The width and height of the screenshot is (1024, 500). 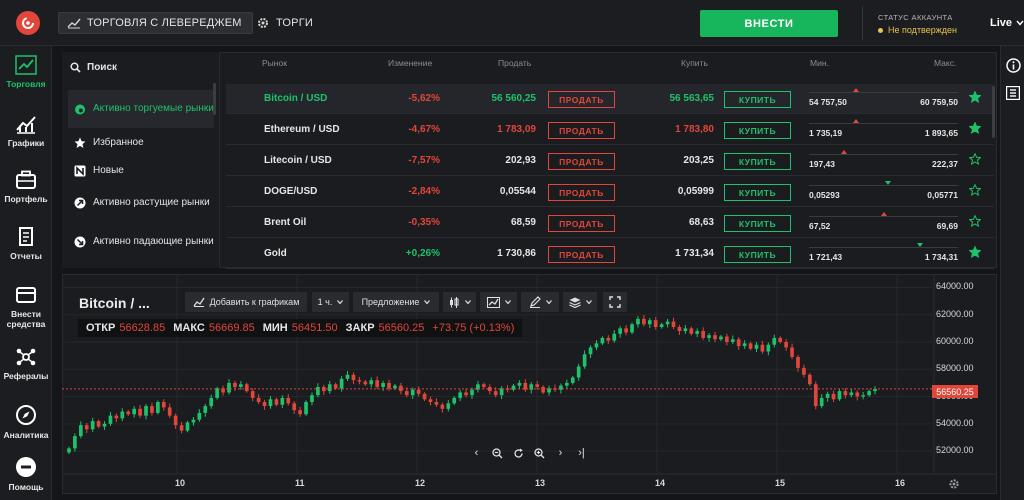 I want to click on category-hot-markets: Активно торгуемые рынки, so click(x=141, y=109).